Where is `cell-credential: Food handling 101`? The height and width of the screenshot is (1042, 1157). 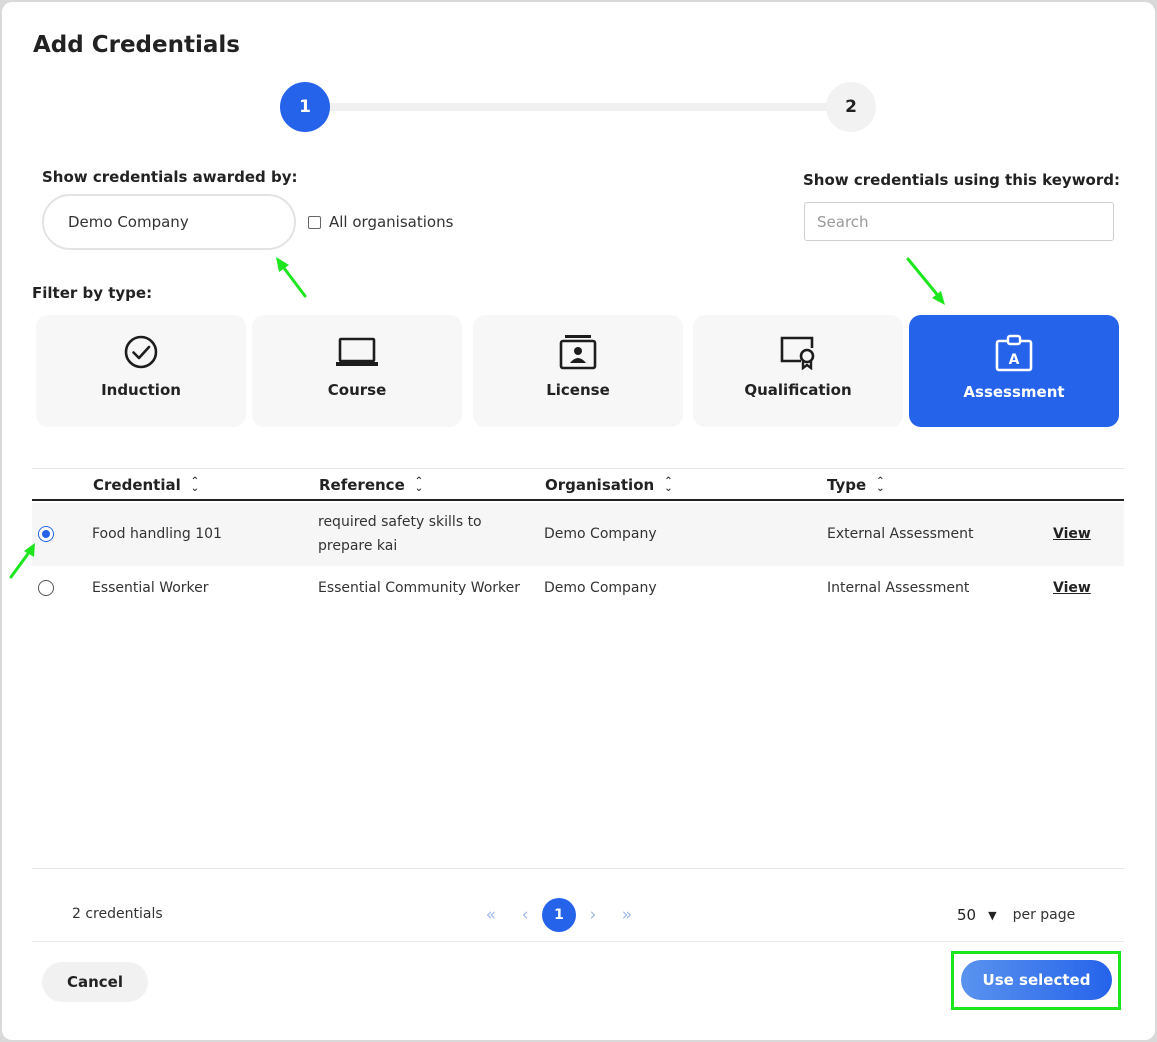 cell-credential: Food handling 101 is located at coordinates (157, 534).